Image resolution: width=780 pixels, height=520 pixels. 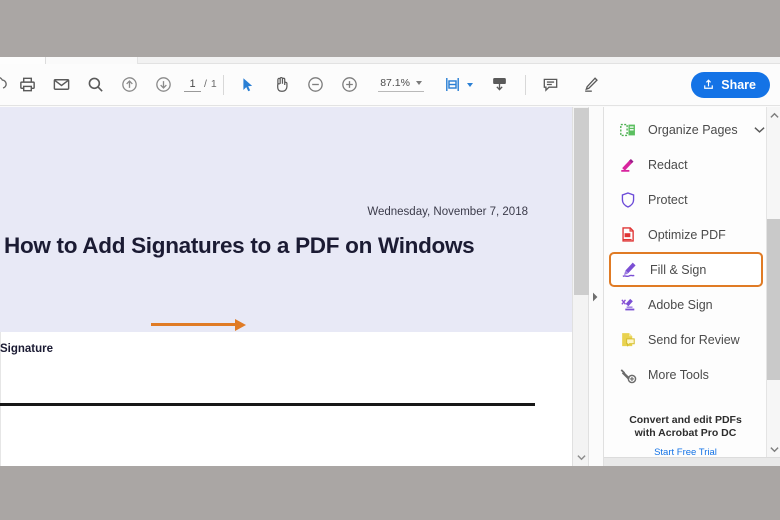 I want to click on sidebar-item-label: Optimize PDF, so click(x=687, y=234).